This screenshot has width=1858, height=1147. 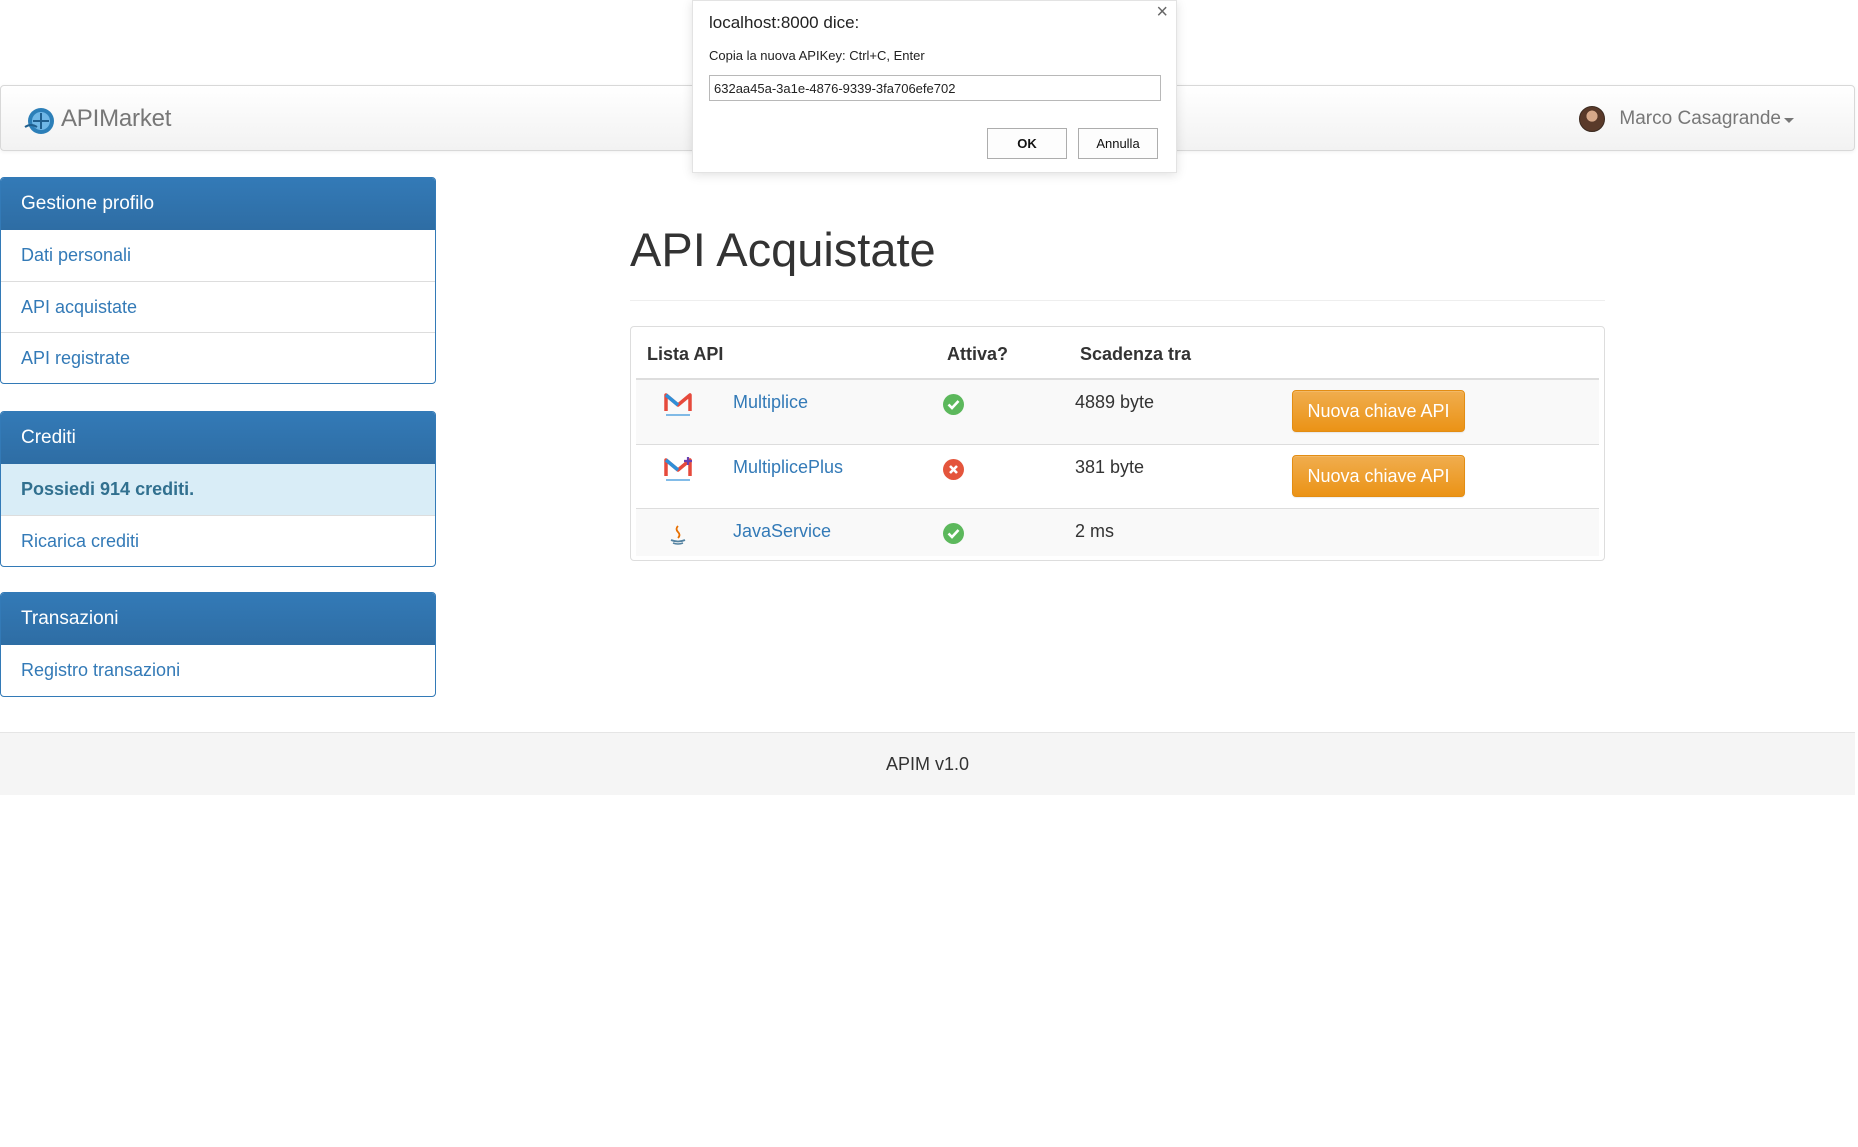 What do you see at coordinates (1110, 467) in the screenshot?
I see `expiry-value: 381 byte` at bounding box center [1110, 467].